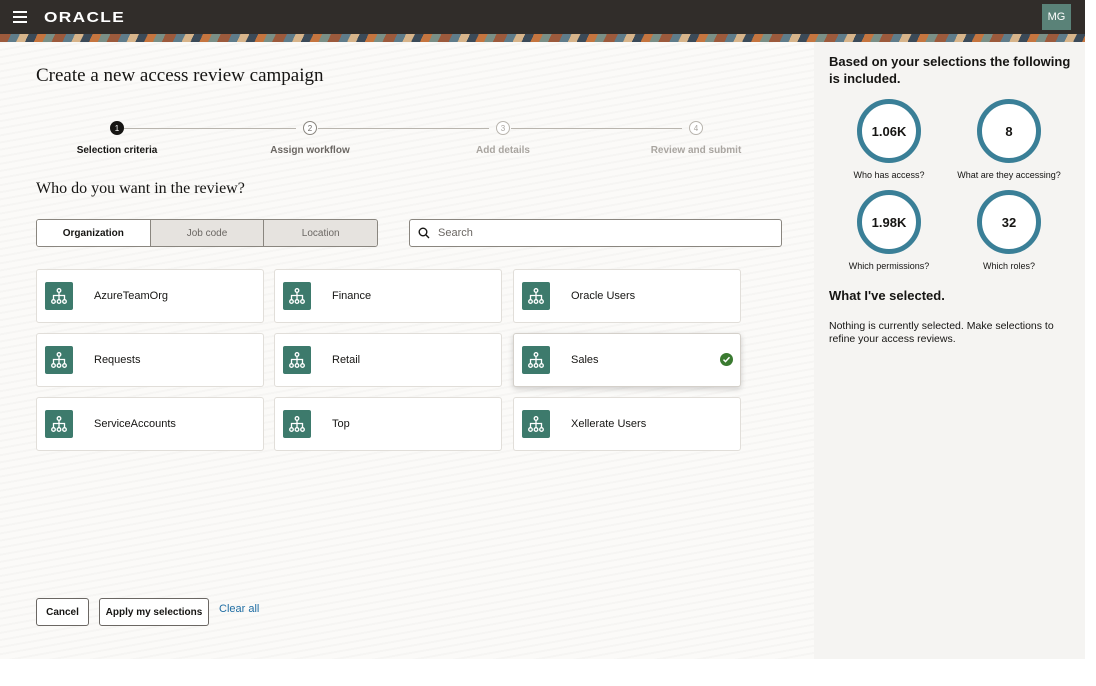 The width and height of the screenshot is (1096, 686). Describe the element at coordinates (726, 359) in the screenshot. I see `check-circle-icon` at that location.